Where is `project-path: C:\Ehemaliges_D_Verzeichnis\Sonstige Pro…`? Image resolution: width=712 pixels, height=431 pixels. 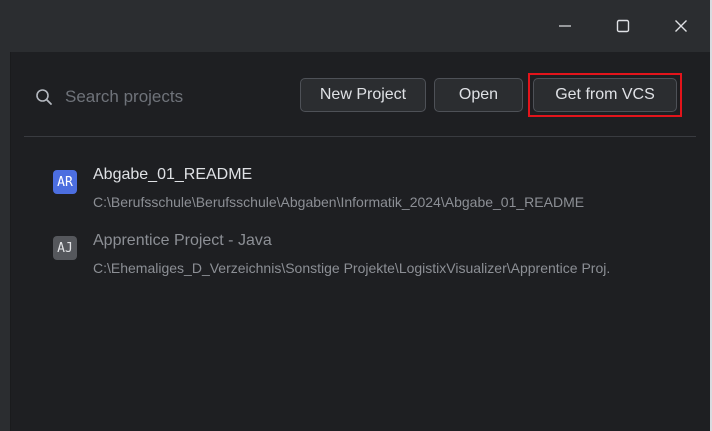 project-path: C:\Ehemaliges_D_Verzeichnis\Sonstige Pro… is located at coordinates (352, 268).